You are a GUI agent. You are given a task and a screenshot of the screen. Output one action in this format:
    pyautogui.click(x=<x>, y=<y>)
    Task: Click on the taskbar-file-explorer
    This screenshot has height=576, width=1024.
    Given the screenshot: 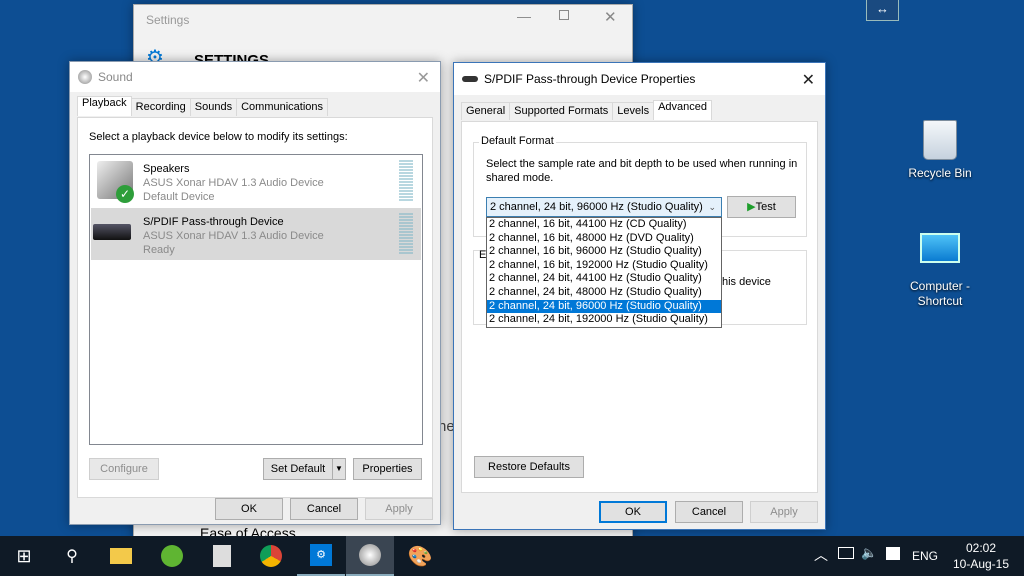 What is the action you would take?
    pyautogui.click(x=121, y=556)
    